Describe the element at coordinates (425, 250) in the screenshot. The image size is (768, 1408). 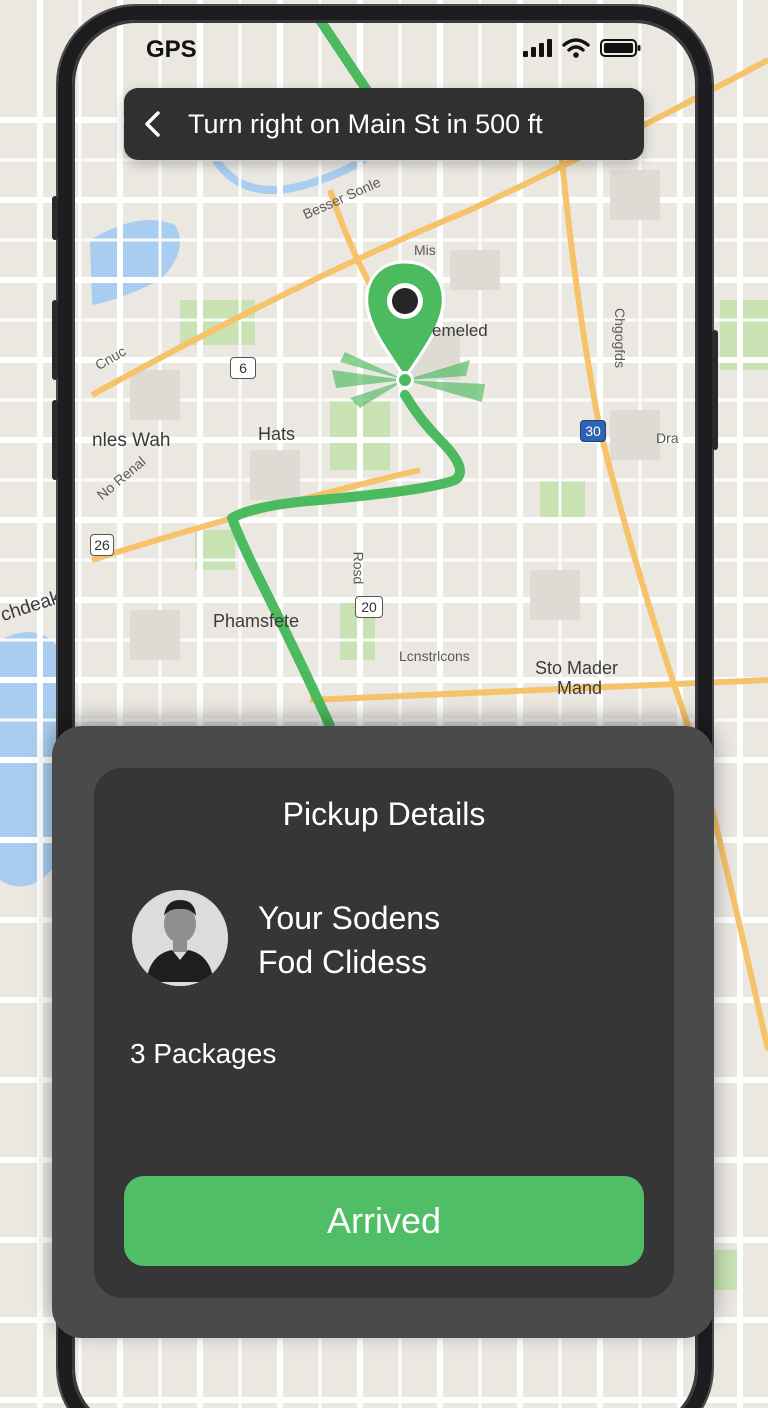
I see `map-label-mis: Mis` at that location.